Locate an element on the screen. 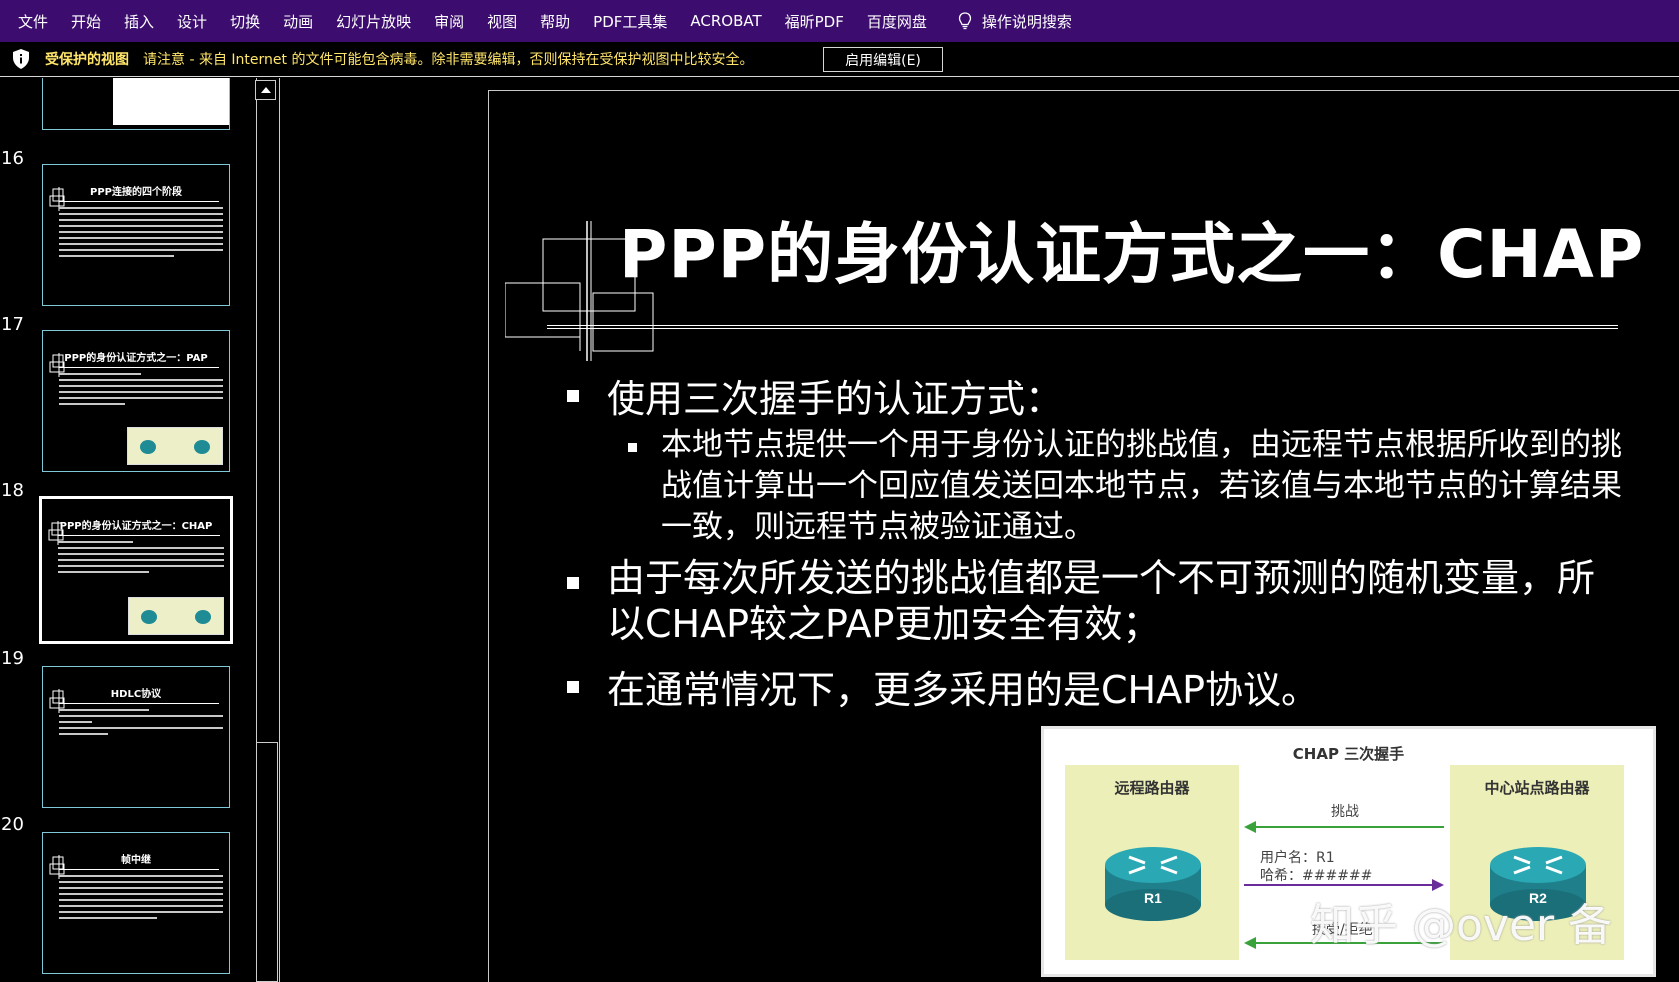 The image size is (1679, 982). tell-me-search: 操作说明搜索 is located at coordinates (1015, 21).